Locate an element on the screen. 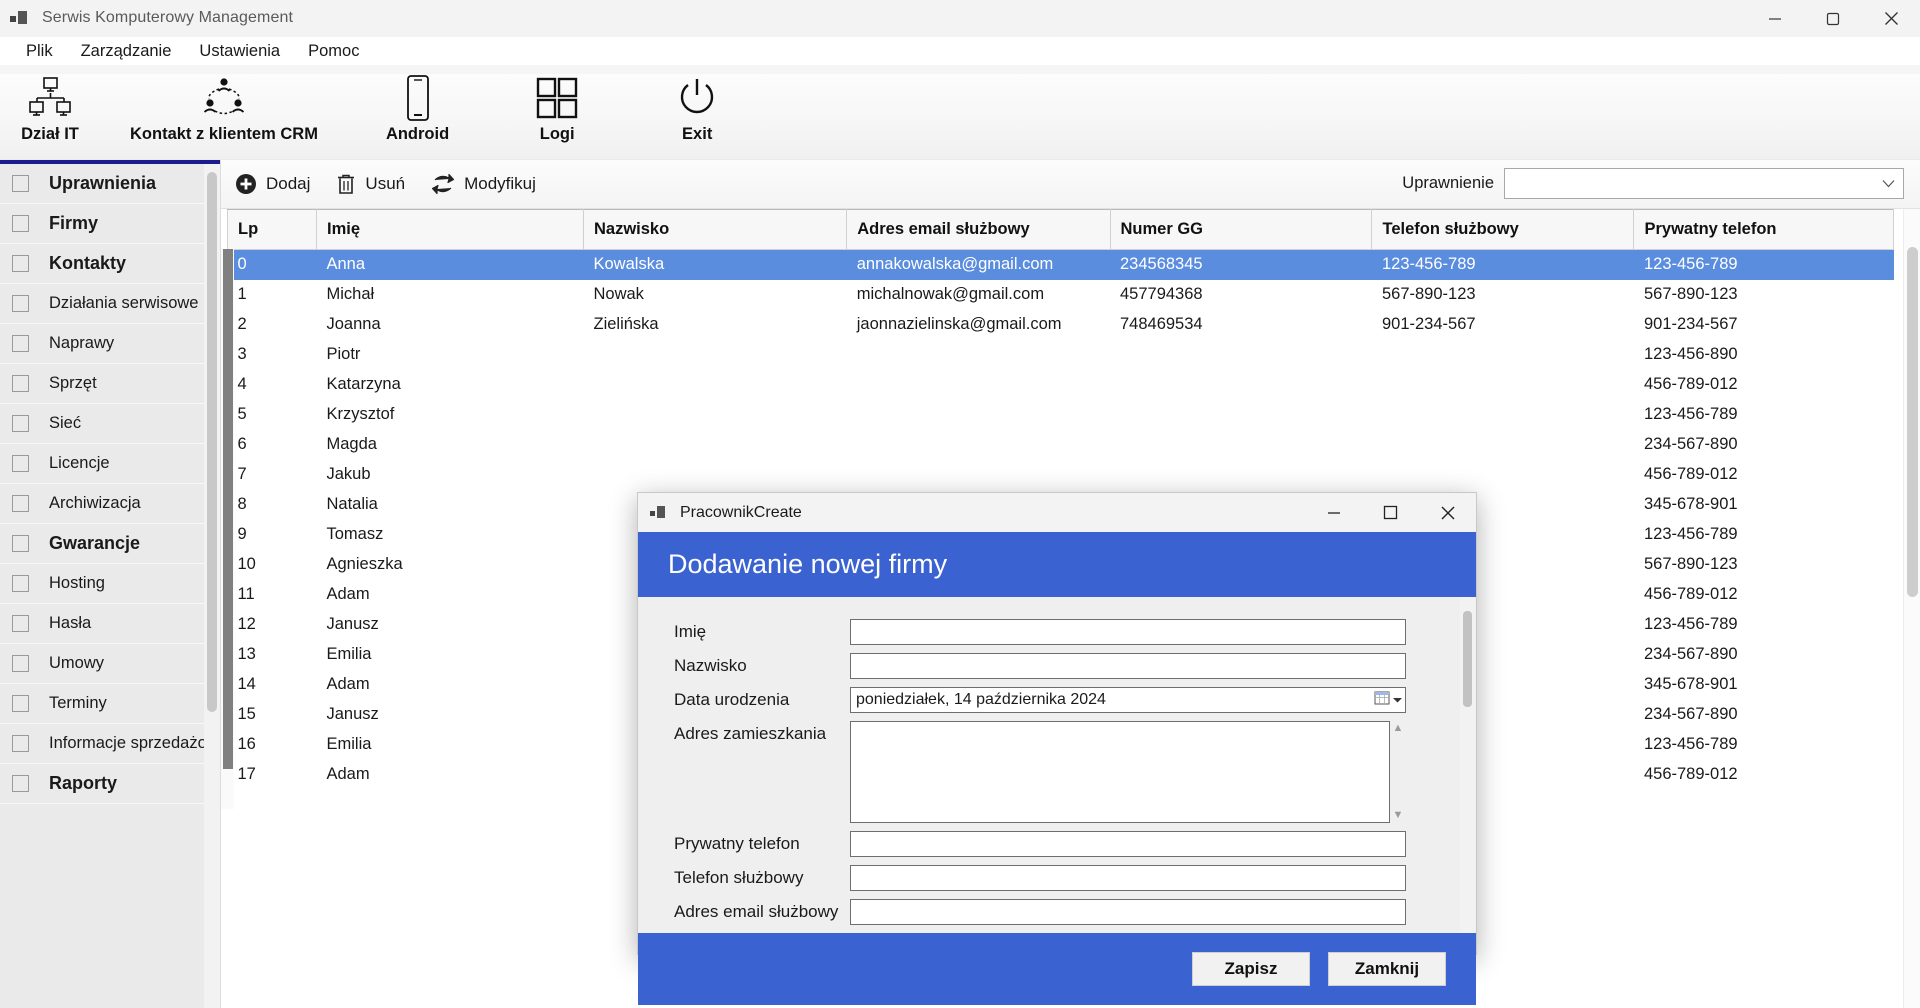  dialog-body-scrollbar is located at coordinates (1467, 765).